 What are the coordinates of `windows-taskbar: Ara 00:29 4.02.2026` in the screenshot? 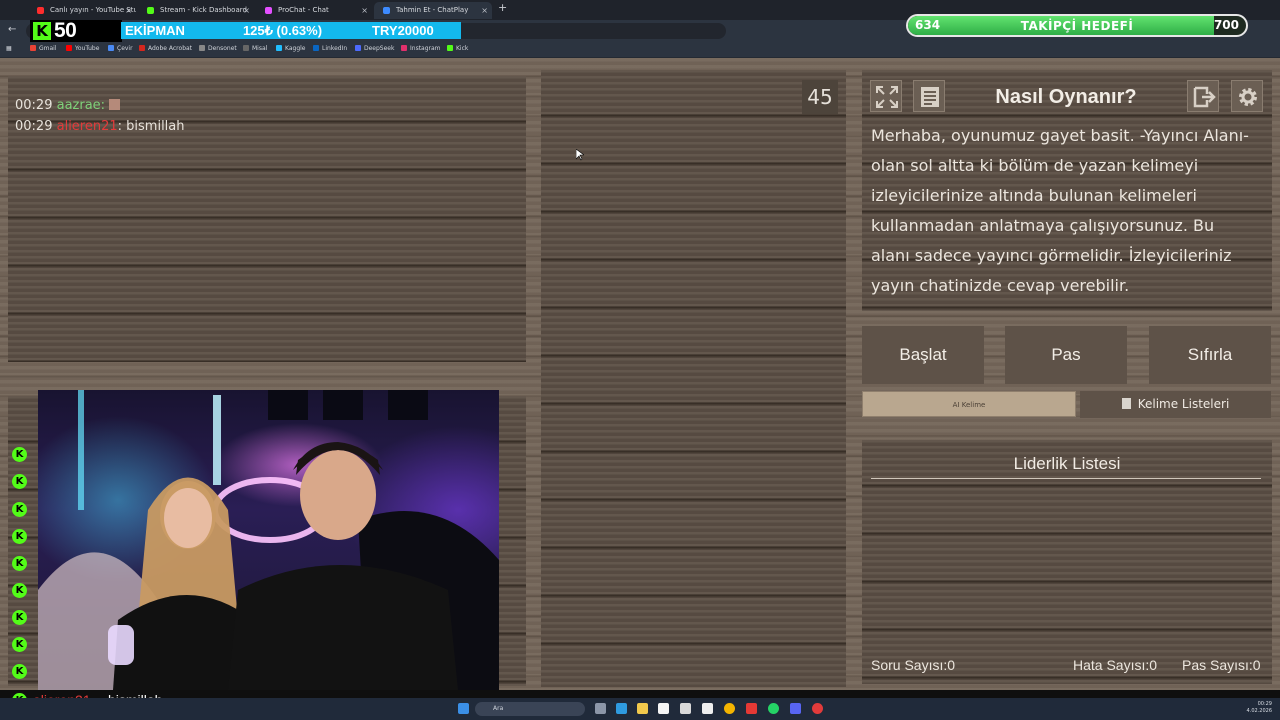 It's located at (640, 709).